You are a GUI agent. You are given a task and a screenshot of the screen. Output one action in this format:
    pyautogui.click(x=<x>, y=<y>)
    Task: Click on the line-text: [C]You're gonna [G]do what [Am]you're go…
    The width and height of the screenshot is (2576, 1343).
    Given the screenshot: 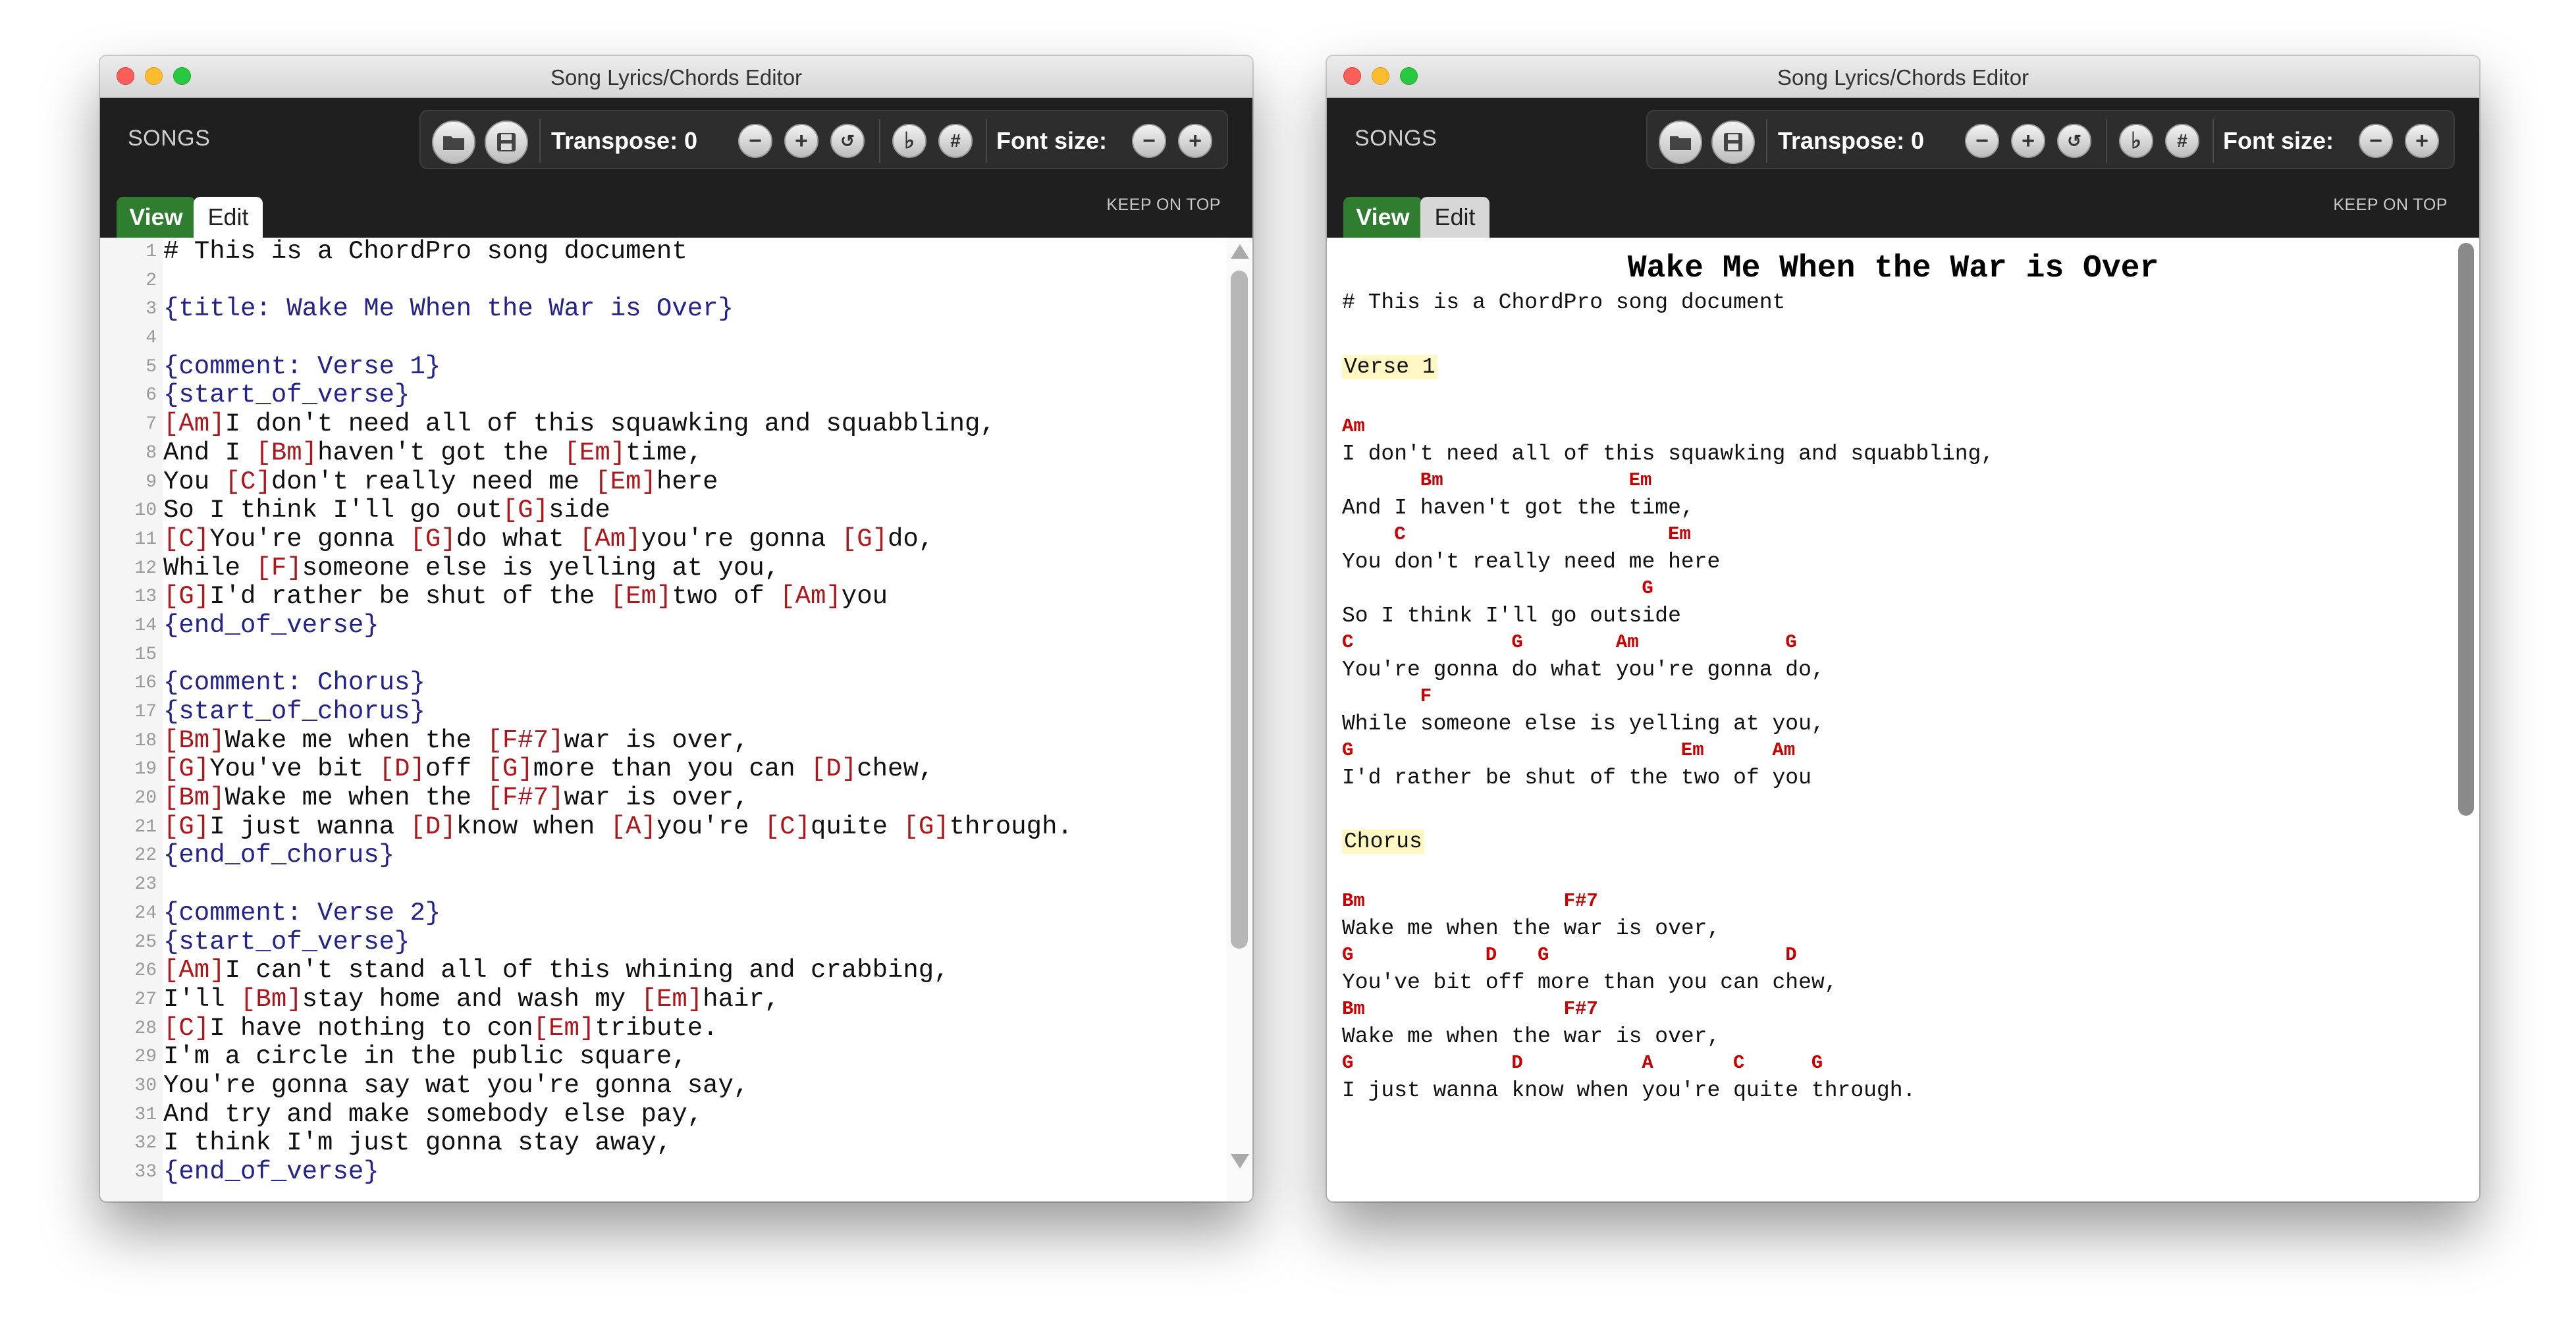 What is the action you would take?
    pyautogui.click(x=548, y=539)
    